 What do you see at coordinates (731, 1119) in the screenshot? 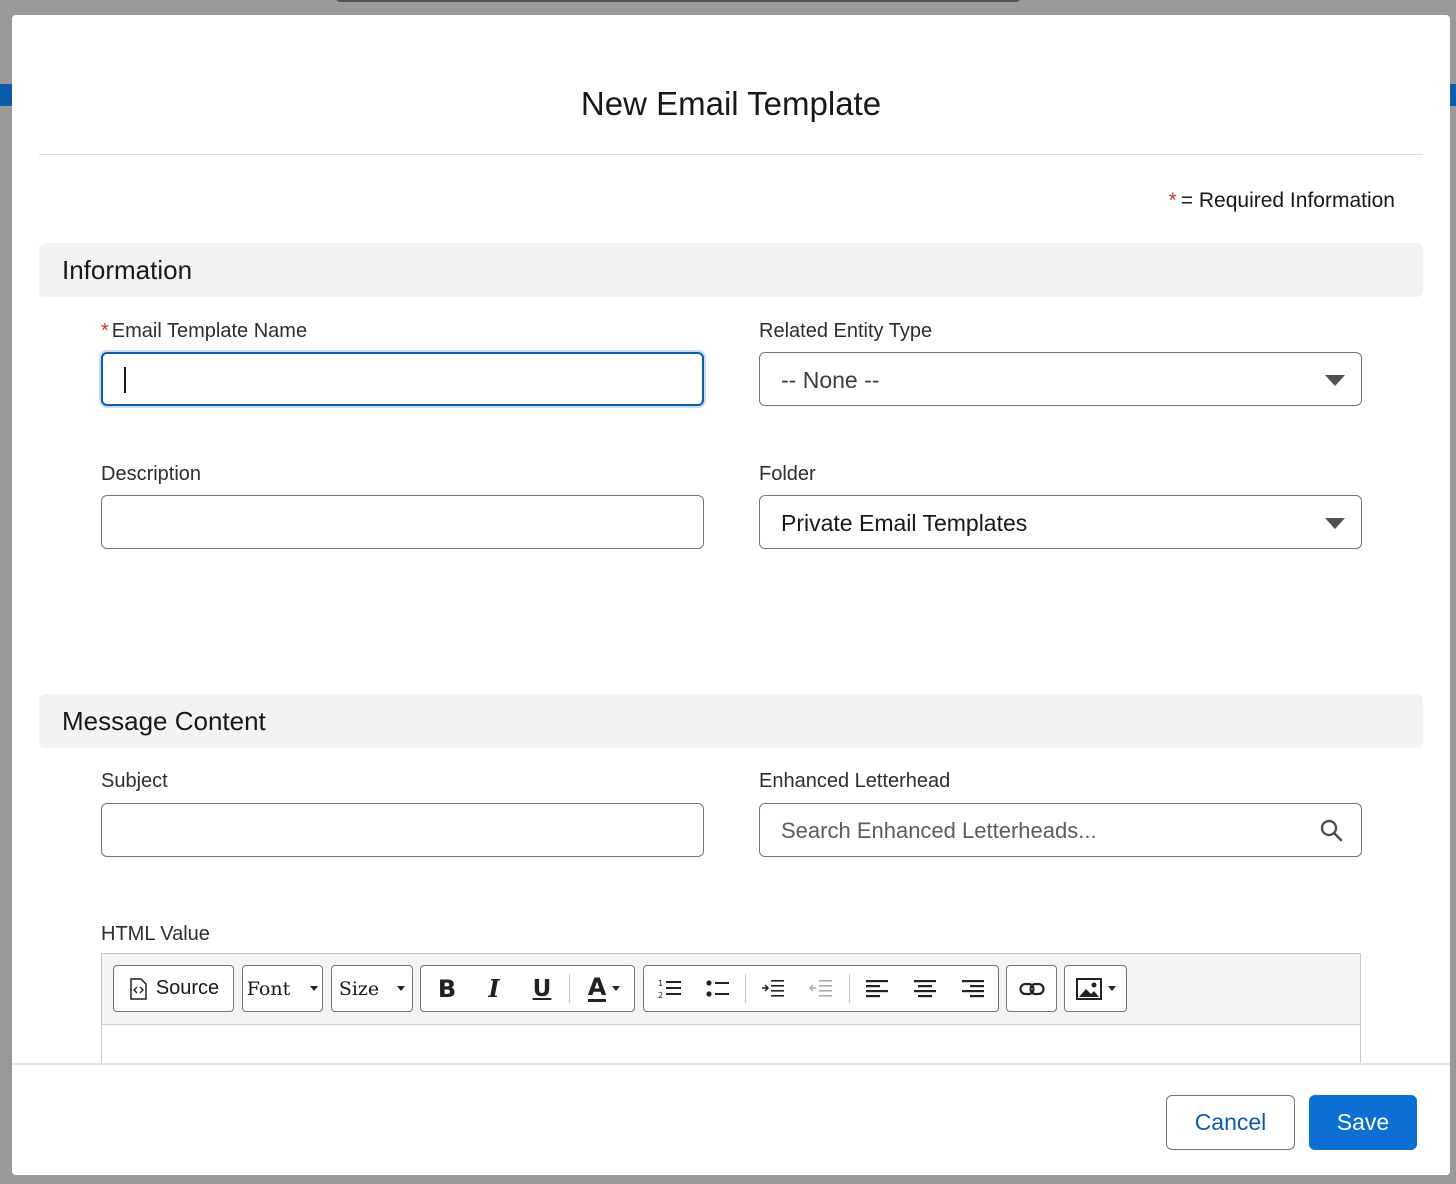
I see `modal-footer: Cancel Save` at bounding box center [731, 1119].